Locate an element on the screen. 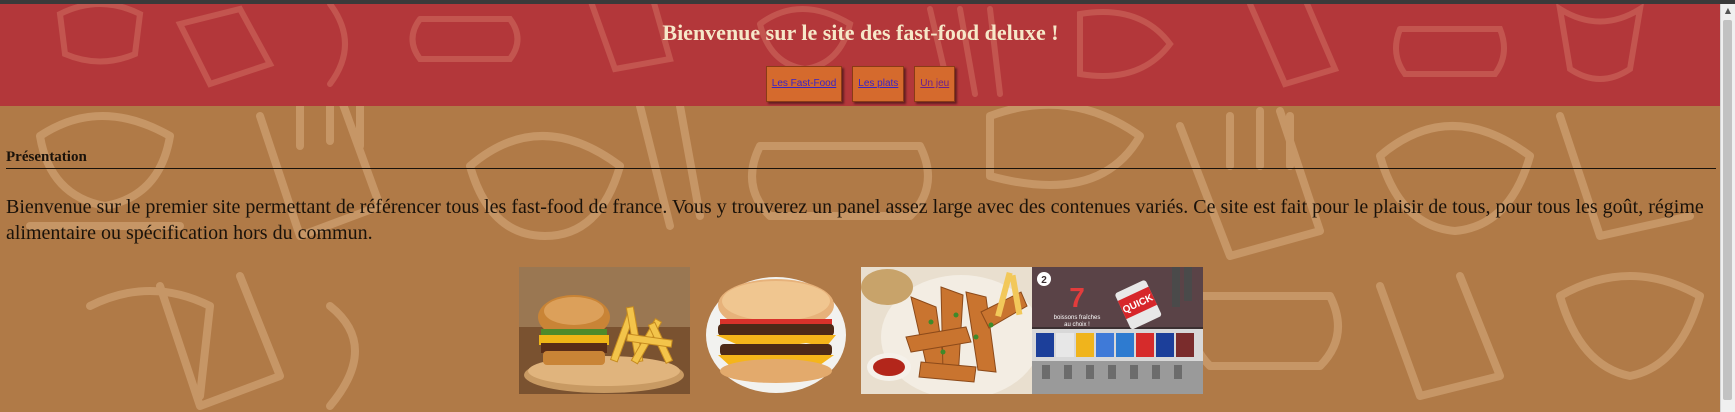  burger-and-fries-photo is located at coordinates (604, 330).